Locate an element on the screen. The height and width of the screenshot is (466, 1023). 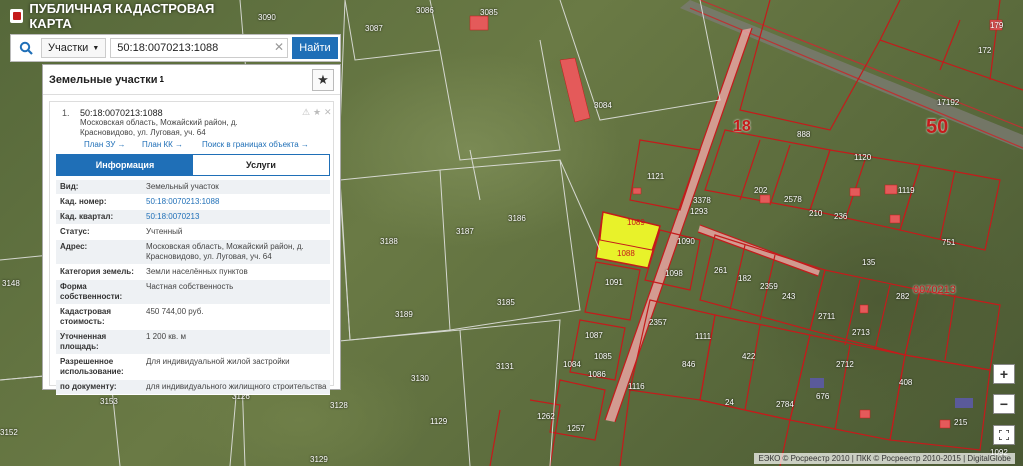
prop-value-link: 50:18:0070213:1088 is located at coordinates (238, 202).